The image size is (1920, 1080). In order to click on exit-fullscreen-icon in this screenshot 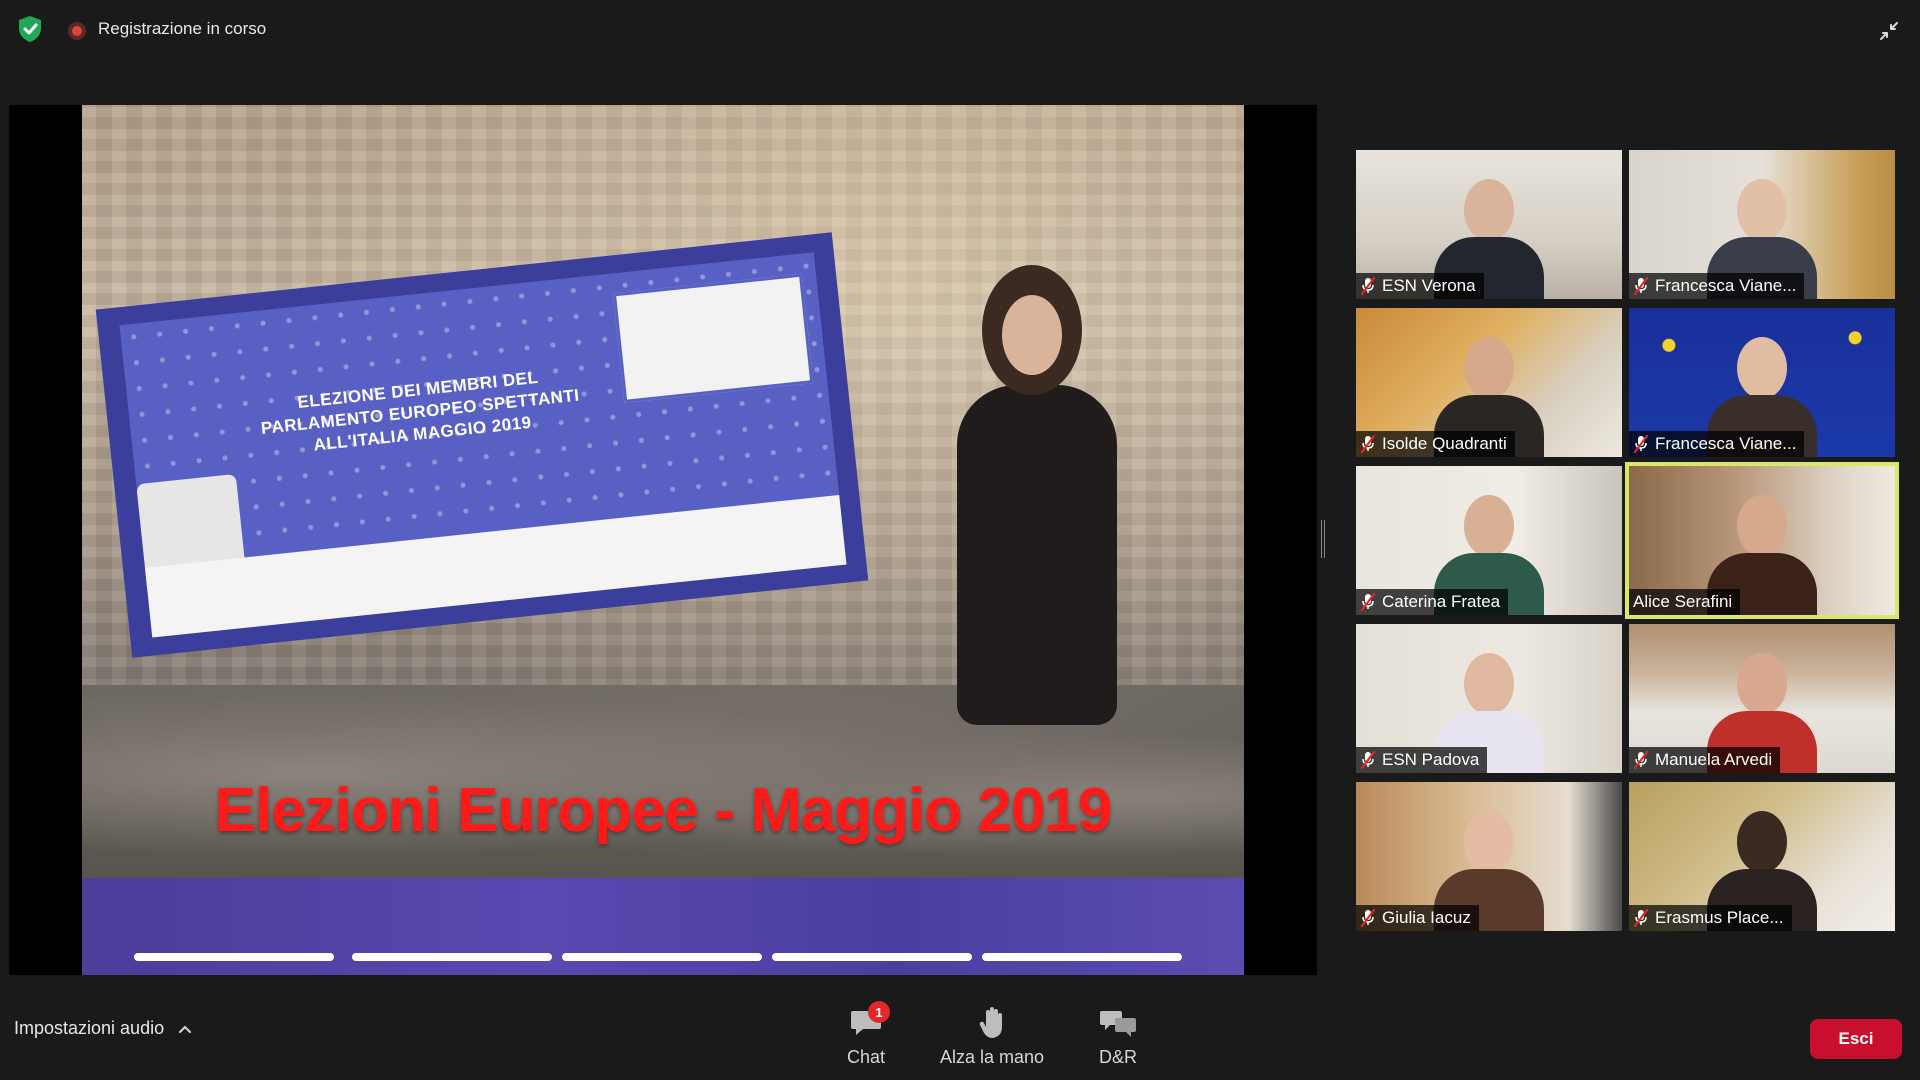, I will do `click(1889, 31)`.